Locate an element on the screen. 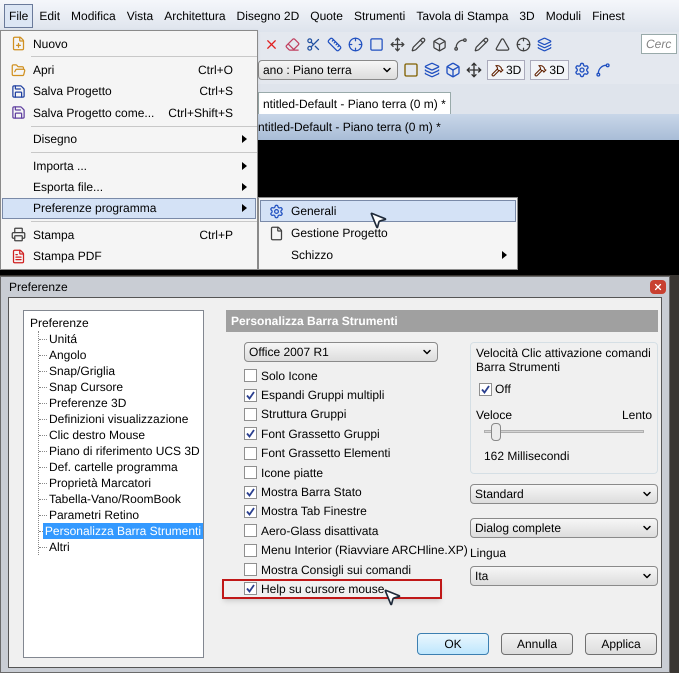  menu-bar-item: Quote is located at coordinates (326, 16).